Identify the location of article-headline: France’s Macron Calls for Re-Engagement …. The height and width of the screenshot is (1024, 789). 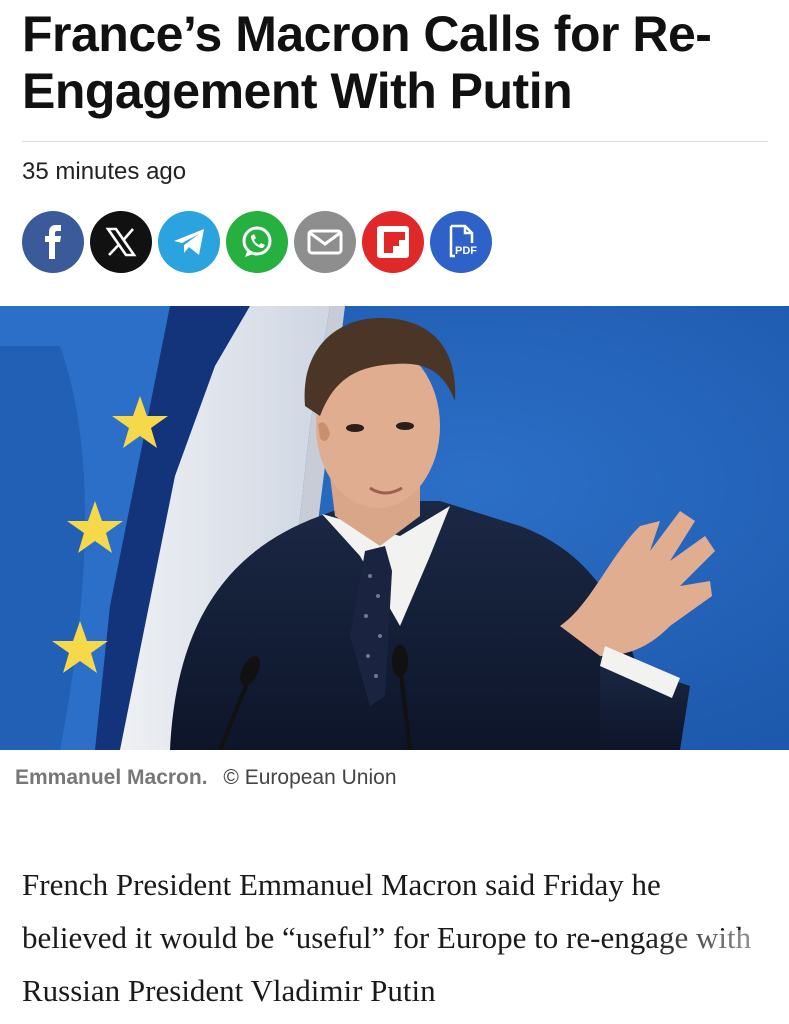
(367, 62).